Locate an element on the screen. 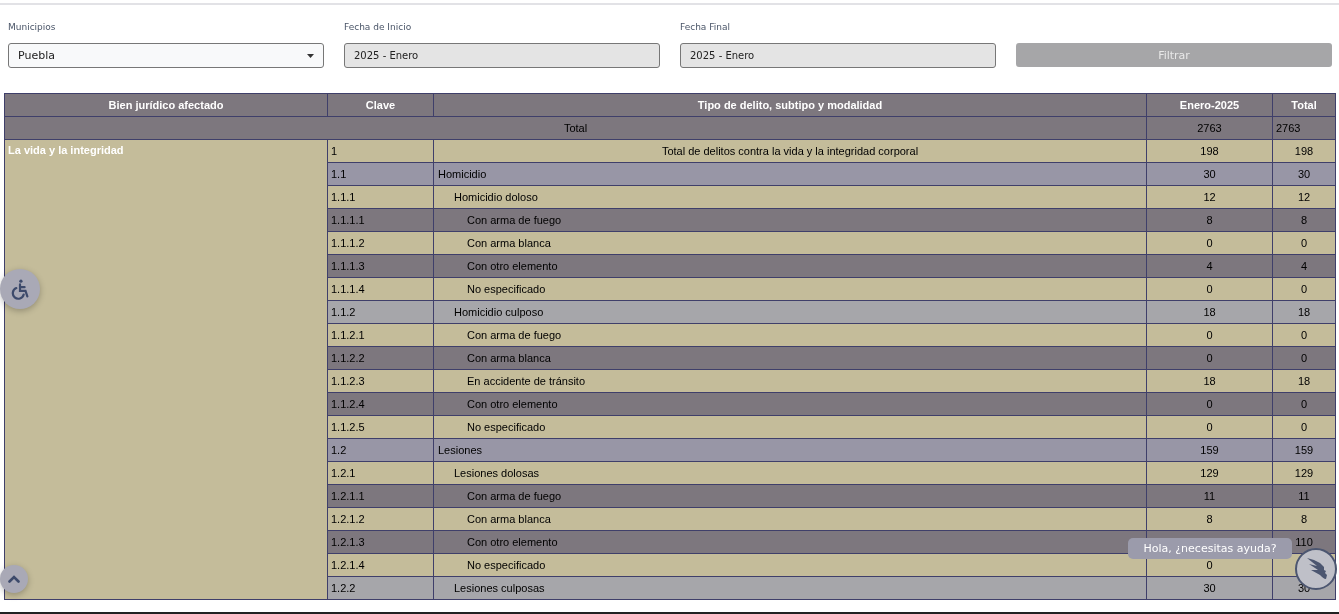 The image size is (1339, 614). table-cell: 4 is located at coordinates (1209, 266).